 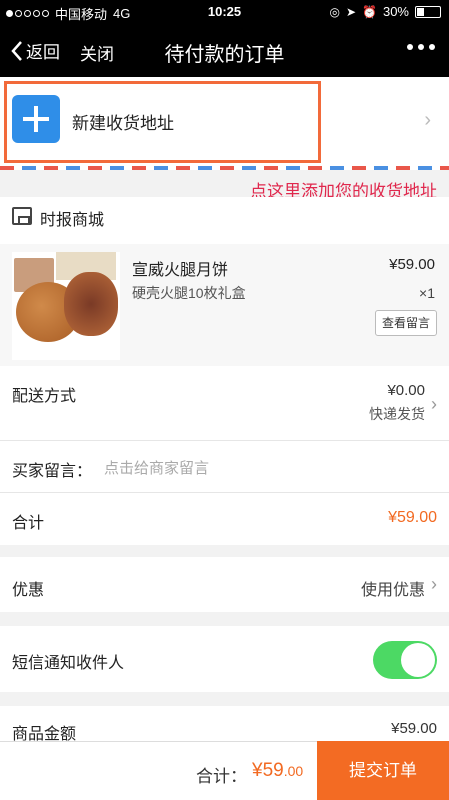 What do you see at coordinates (66, 306) in the screenshot?
I see `product-image` at bounding box center [66, 306].